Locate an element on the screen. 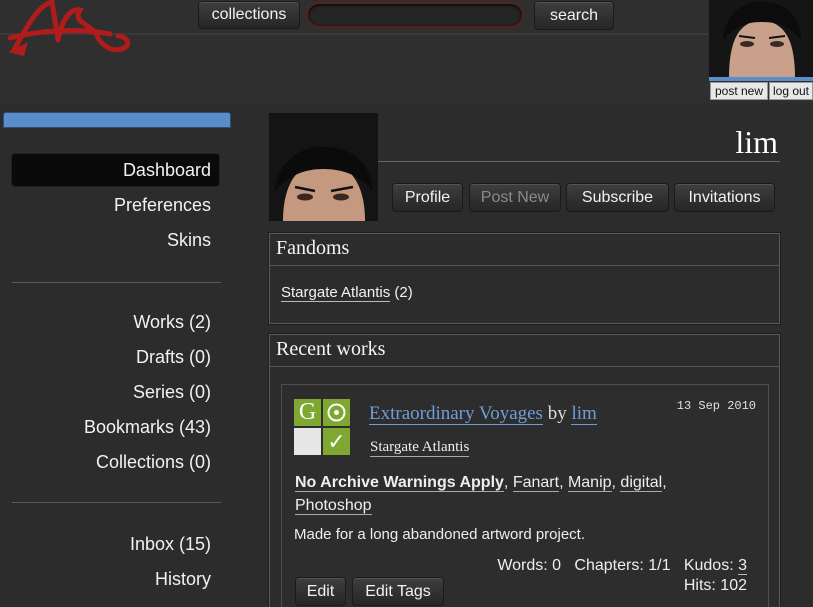 Image resolution: width=813 pixels, height=607 pixels. sidebar-top-bar is located at coordinates (117, 120).